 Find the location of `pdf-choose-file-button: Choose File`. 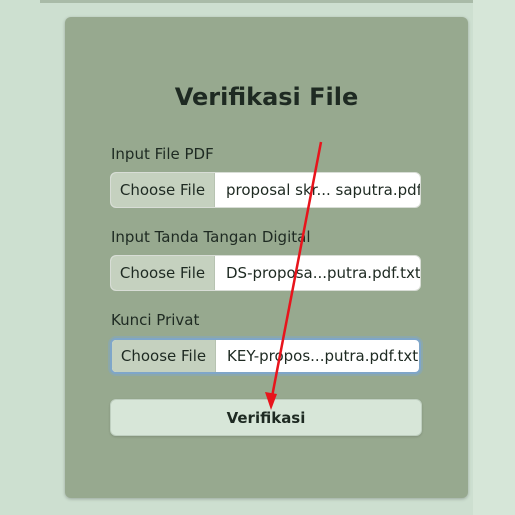

pdf-choose-file-button: Choose File is located at coordinates (163, 190).